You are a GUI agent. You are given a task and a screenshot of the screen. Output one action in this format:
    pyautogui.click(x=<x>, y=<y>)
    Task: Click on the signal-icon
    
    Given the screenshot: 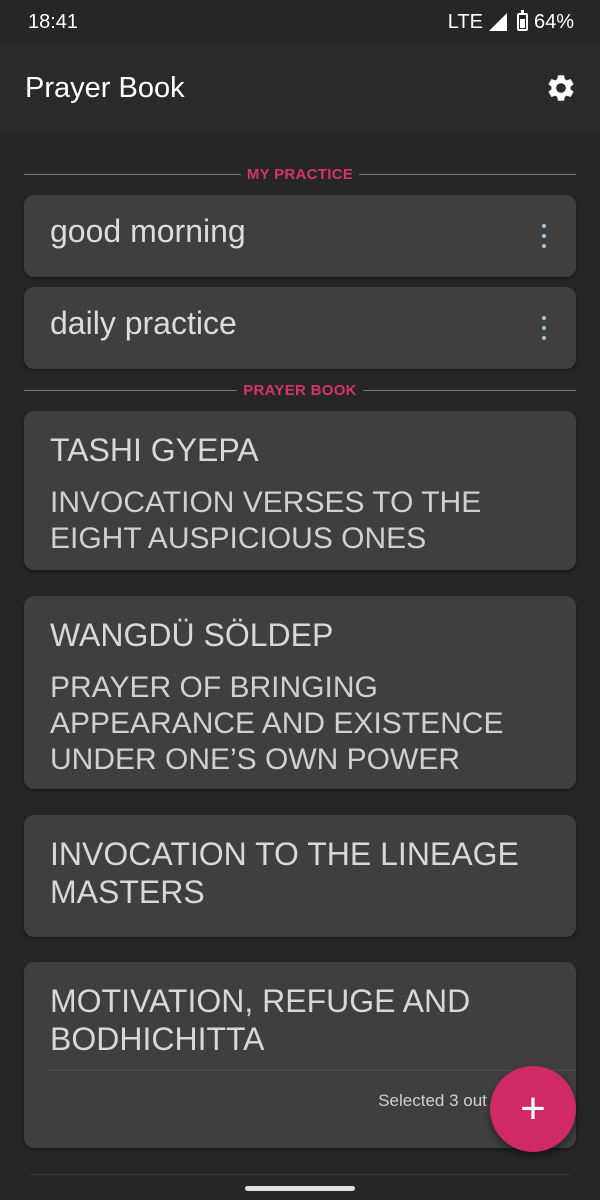 What is the action you would take?
    pyautogui.click(x=497, y=22)
    